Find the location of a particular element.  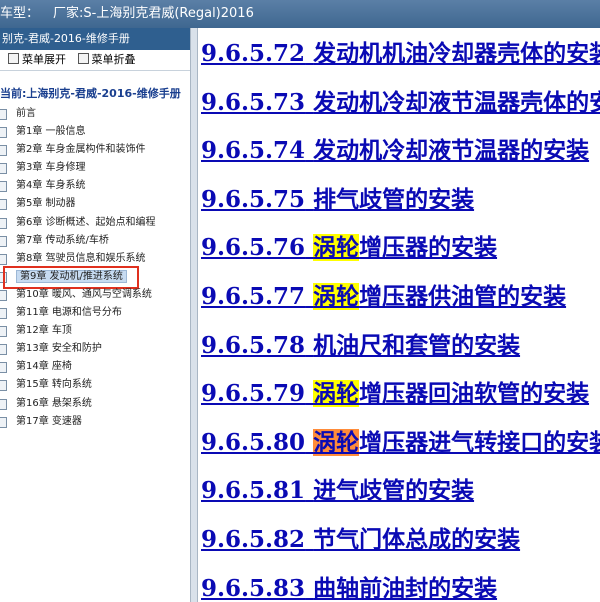

chapter-label: 第5章 制动器 is located at coordinates (46, 204).